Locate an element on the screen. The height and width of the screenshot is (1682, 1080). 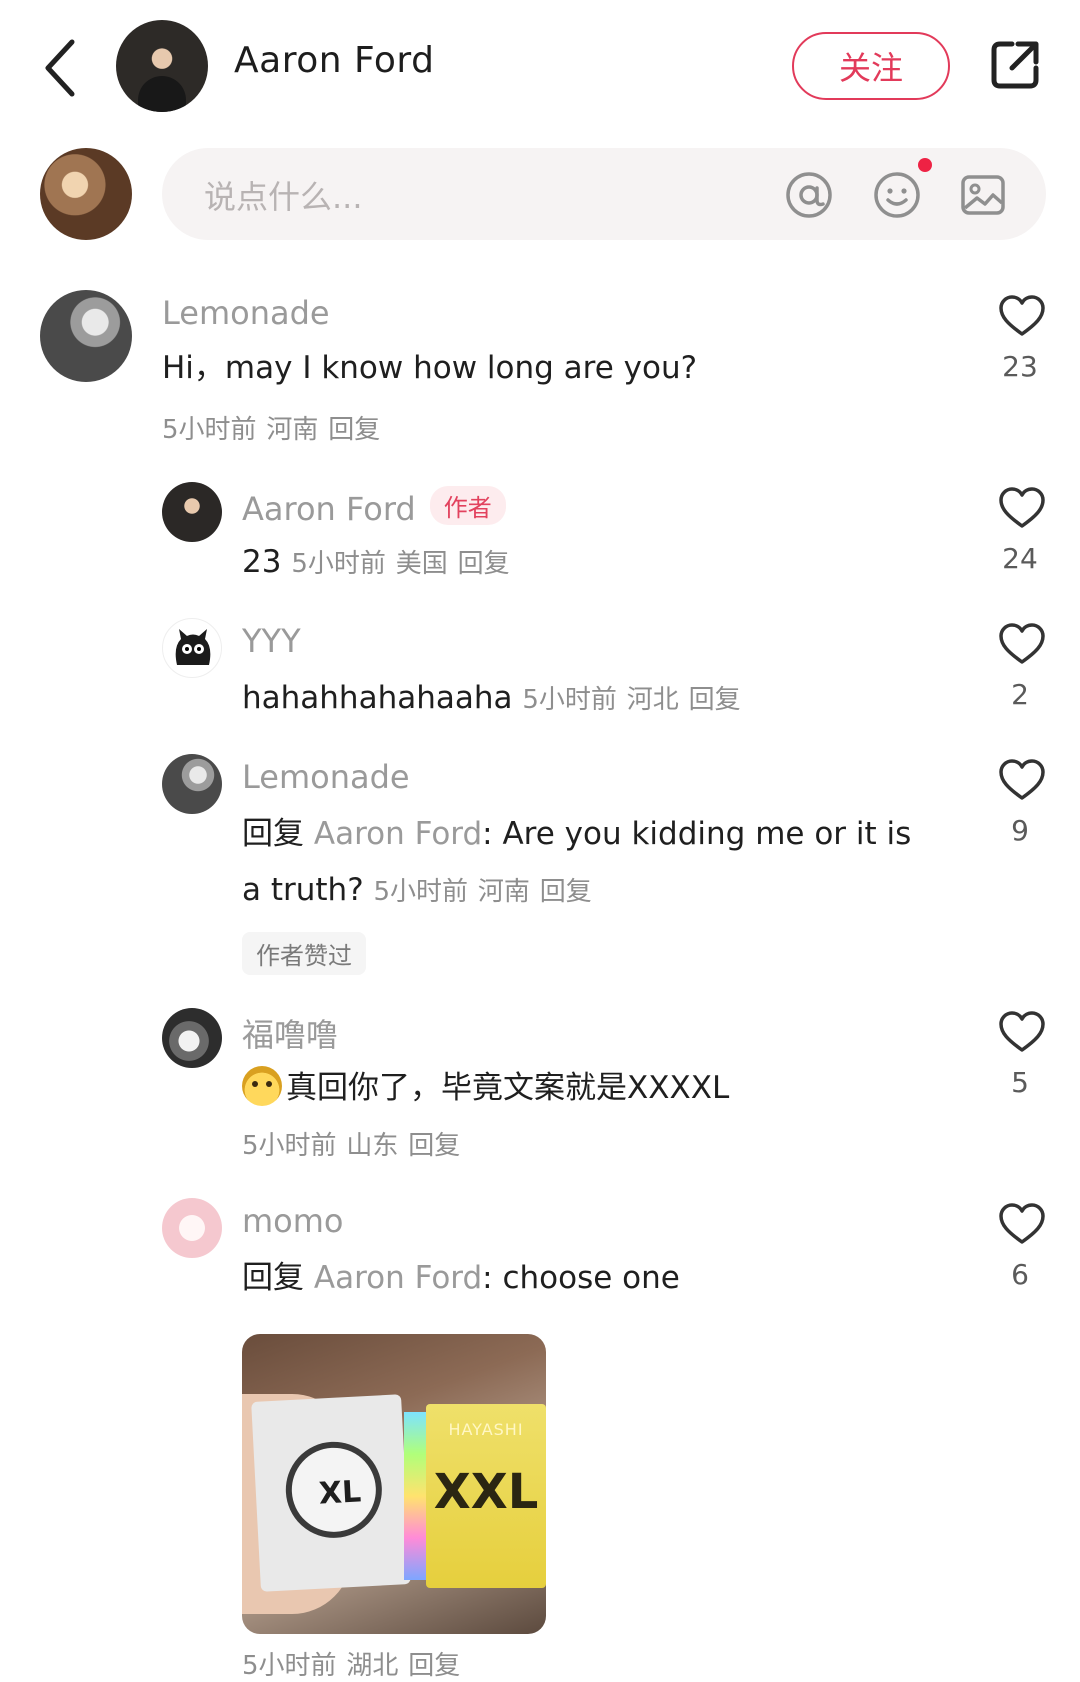
xl-box: XL is located at coordinates (331, 1493).